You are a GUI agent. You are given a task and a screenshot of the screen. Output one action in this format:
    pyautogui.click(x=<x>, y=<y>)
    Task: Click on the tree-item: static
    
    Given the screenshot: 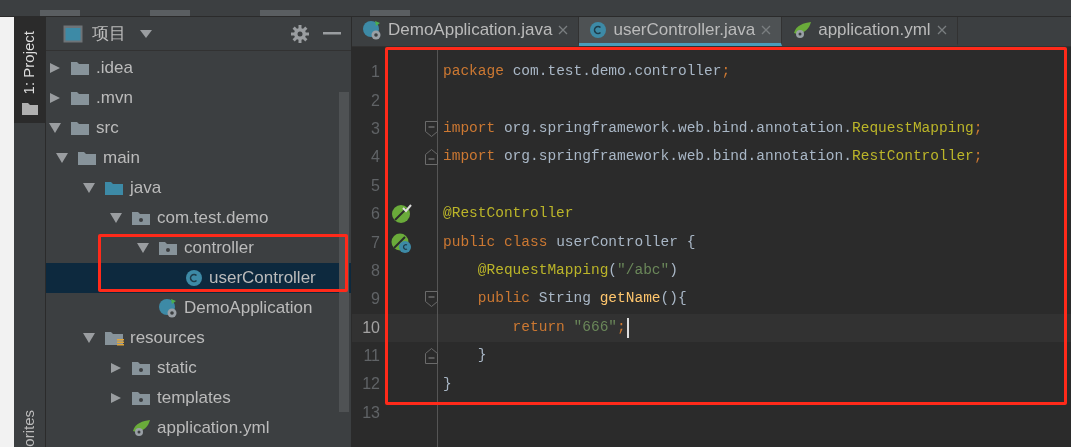 What is the action you would take?
    pyautogui.click(x=198, y=368)
    